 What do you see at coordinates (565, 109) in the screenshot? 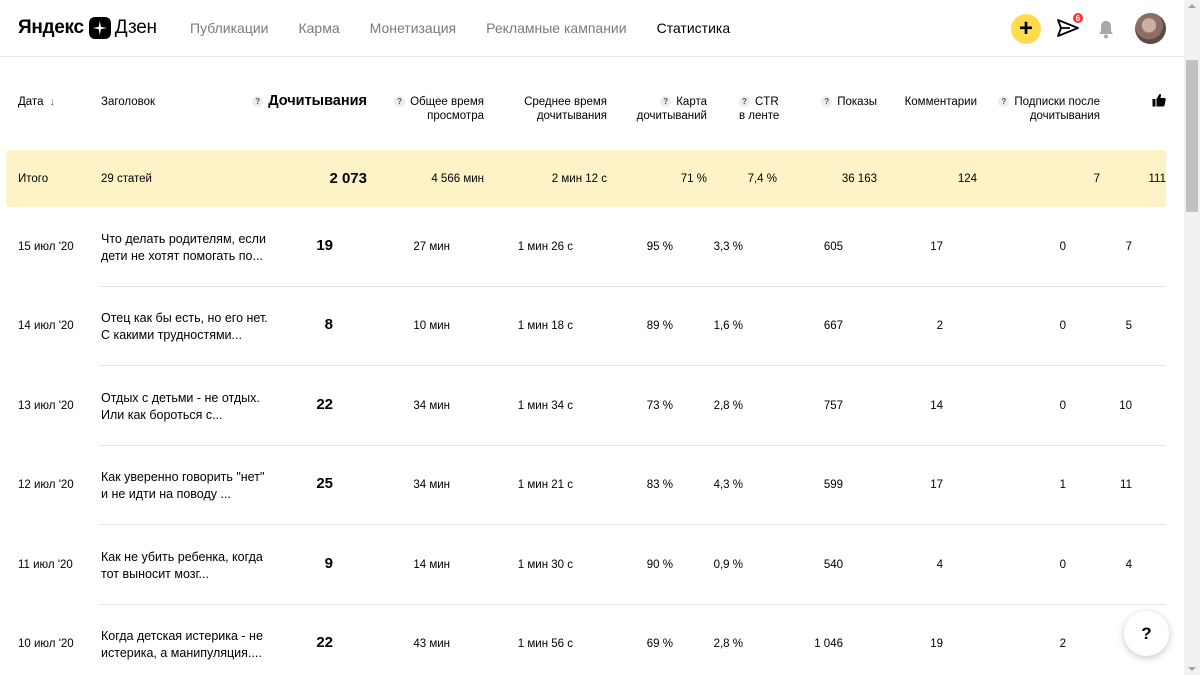
I see `col-header-avg-time: Среднее время дочитывания` at bounding box center [565, 109].